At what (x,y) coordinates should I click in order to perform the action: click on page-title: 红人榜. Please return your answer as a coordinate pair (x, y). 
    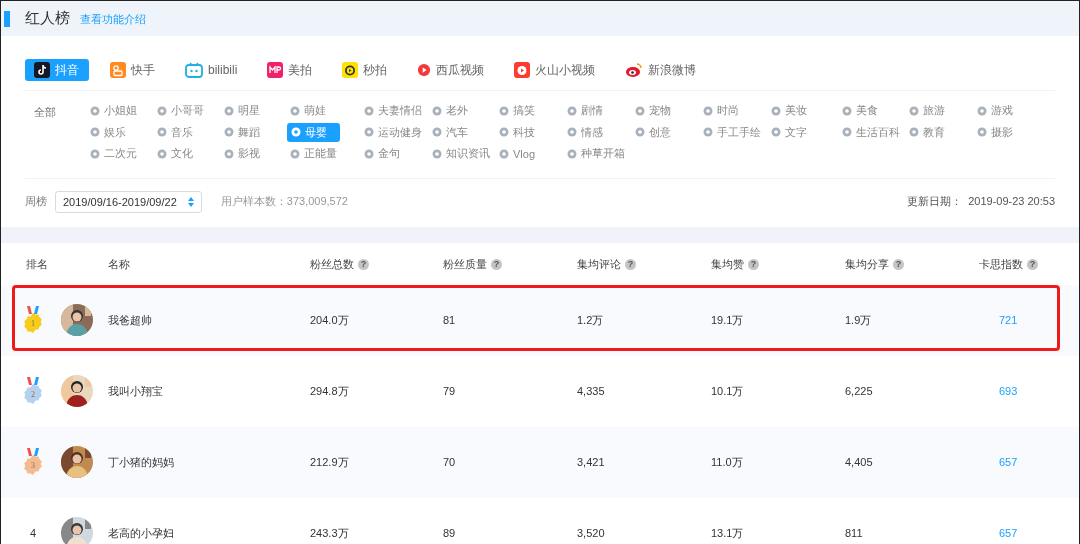
    Looking at the image, I should click on (47, 18).